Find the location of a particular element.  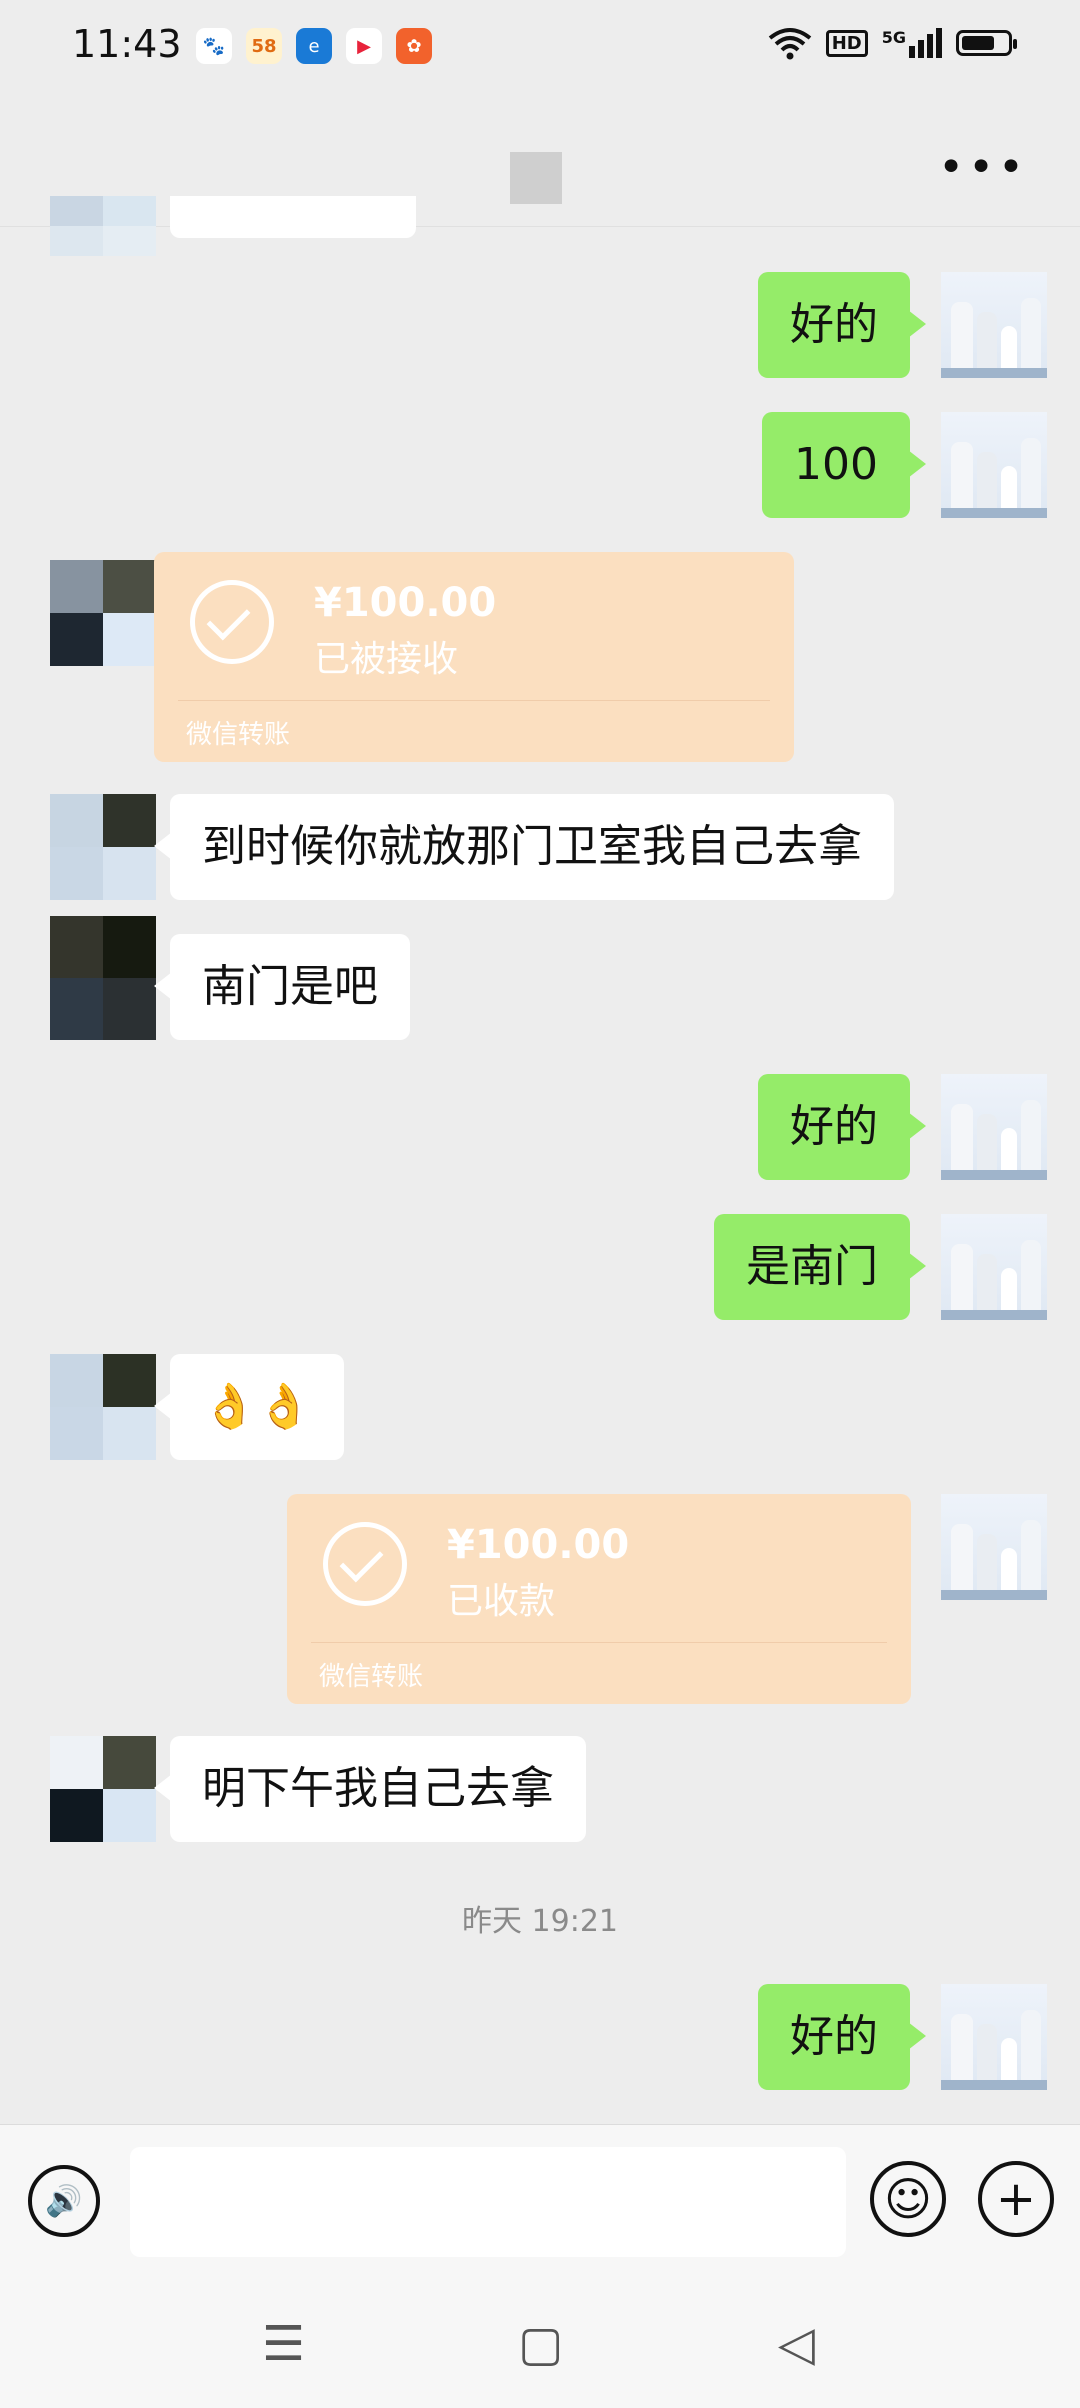

message-row: ¥100.00 已收款 微信转账 is located at coordinates (540, 1599).